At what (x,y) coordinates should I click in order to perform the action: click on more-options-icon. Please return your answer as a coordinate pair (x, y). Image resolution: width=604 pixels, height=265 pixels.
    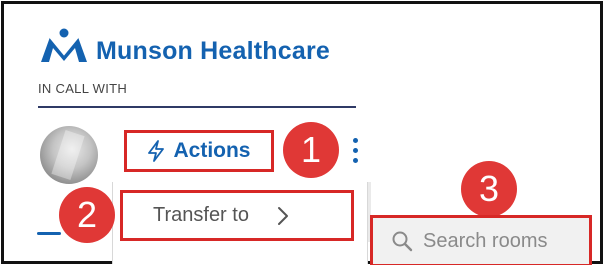
    Looking at the image, I should click on (356, 152).